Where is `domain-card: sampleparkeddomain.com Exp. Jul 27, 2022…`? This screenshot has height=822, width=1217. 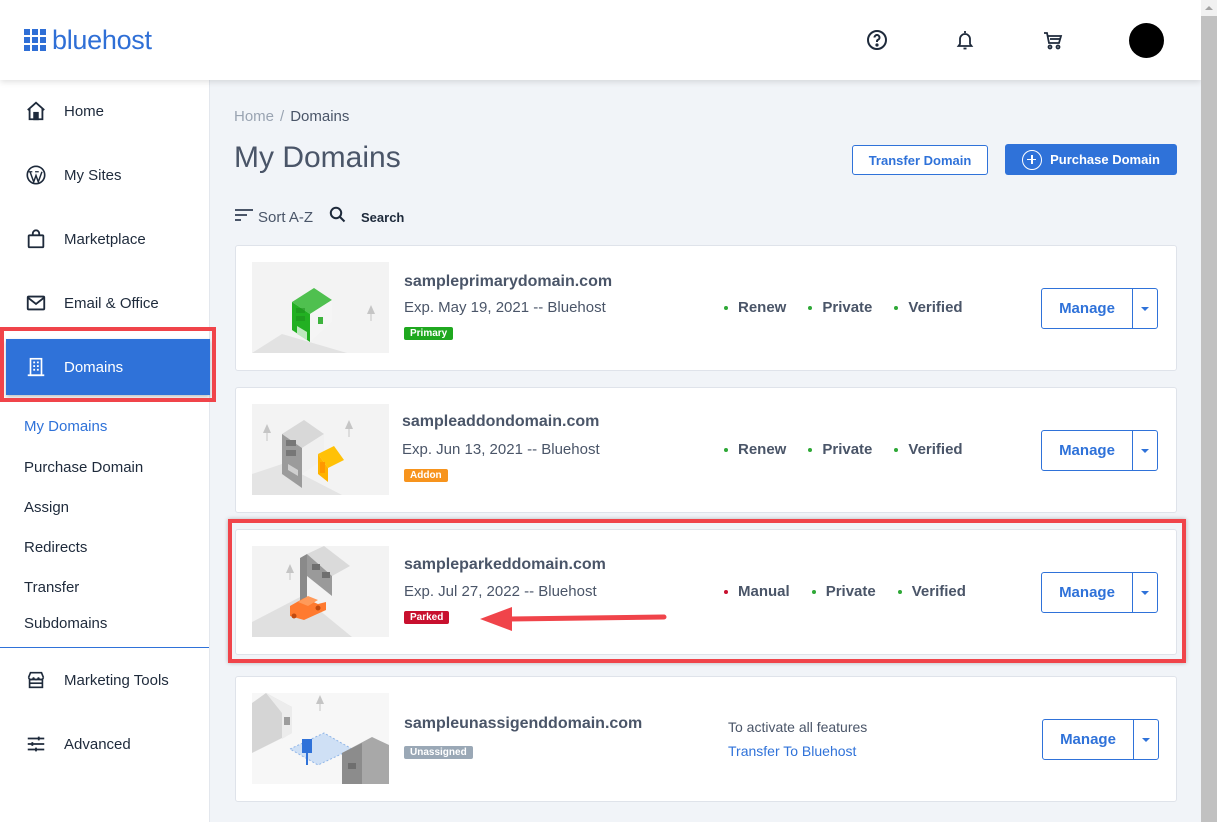 domain-card: sampleparkeddomain.com Exp. Jul 27, 2022… is located at coordinates (706, 592).